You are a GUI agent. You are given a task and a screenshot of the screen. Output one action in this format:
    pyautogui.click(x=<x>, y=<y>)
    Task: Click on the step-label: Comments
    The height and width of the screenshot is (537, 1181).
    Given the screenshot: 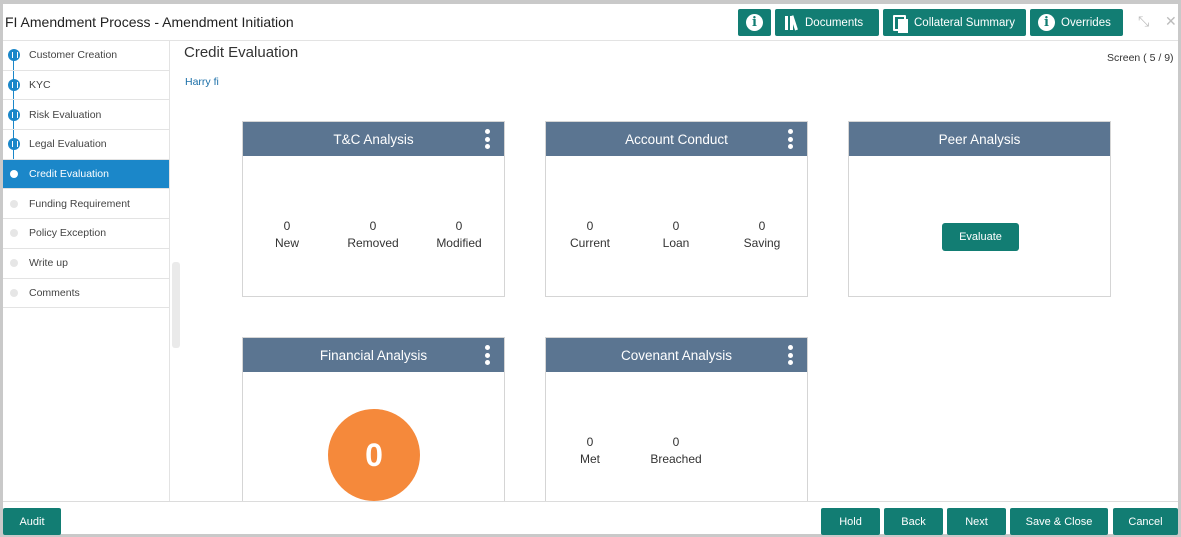 What is the action you would take?
    pyautogui.click(x=54, y=292)
    